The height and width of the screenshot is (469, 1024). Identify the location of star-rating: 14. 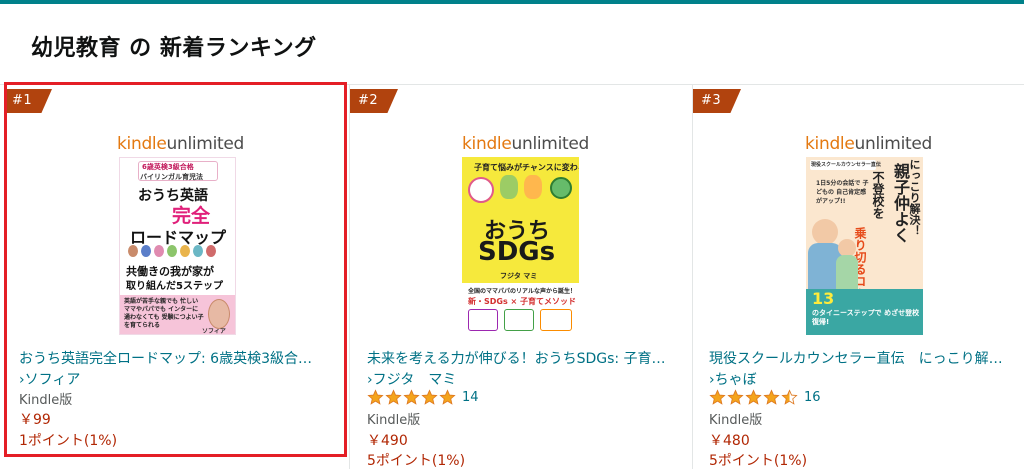
(423, 397).